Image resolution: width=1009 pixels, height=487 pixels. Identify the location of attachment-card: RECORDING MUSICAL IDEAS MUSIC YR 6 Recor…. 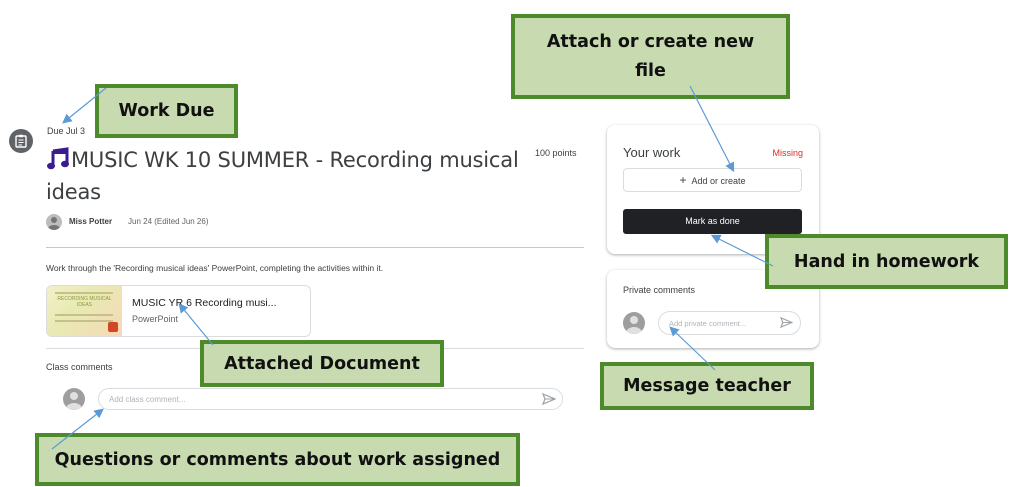
(178, 311).